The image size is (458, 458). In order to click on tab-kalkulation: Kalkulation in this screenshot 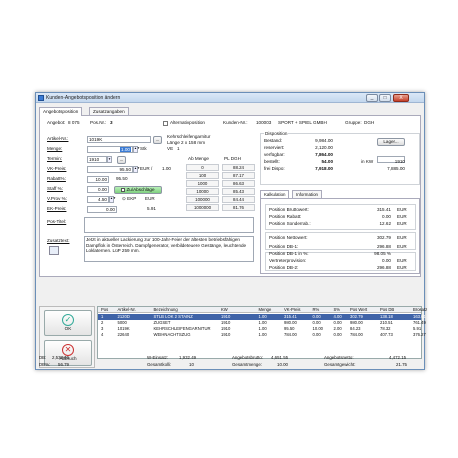, I will do `click(275, 194)`.